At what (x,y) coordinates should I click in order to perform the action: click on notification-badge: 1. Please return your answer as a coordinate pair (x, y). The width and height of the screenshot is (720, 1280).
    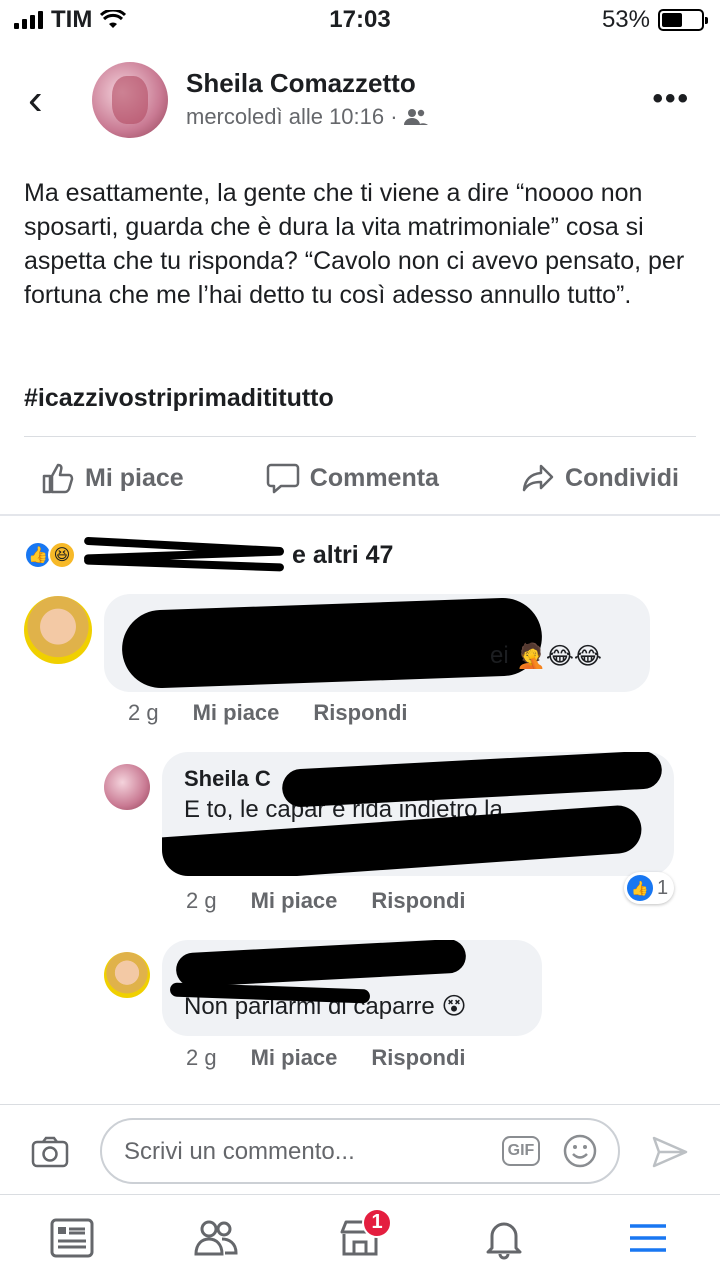
    Looking at the image, I should click on (377, 1222).